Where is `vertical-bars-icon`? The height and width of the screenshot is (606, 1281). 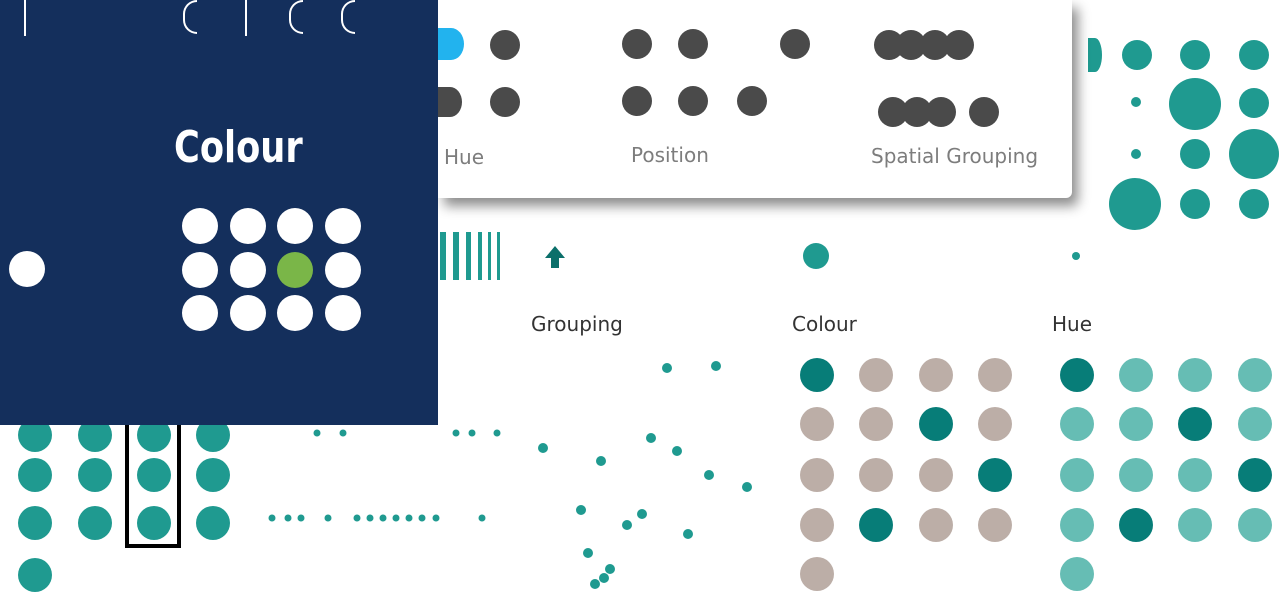
vertical-bars-icon is located at coordinates (472, 257).